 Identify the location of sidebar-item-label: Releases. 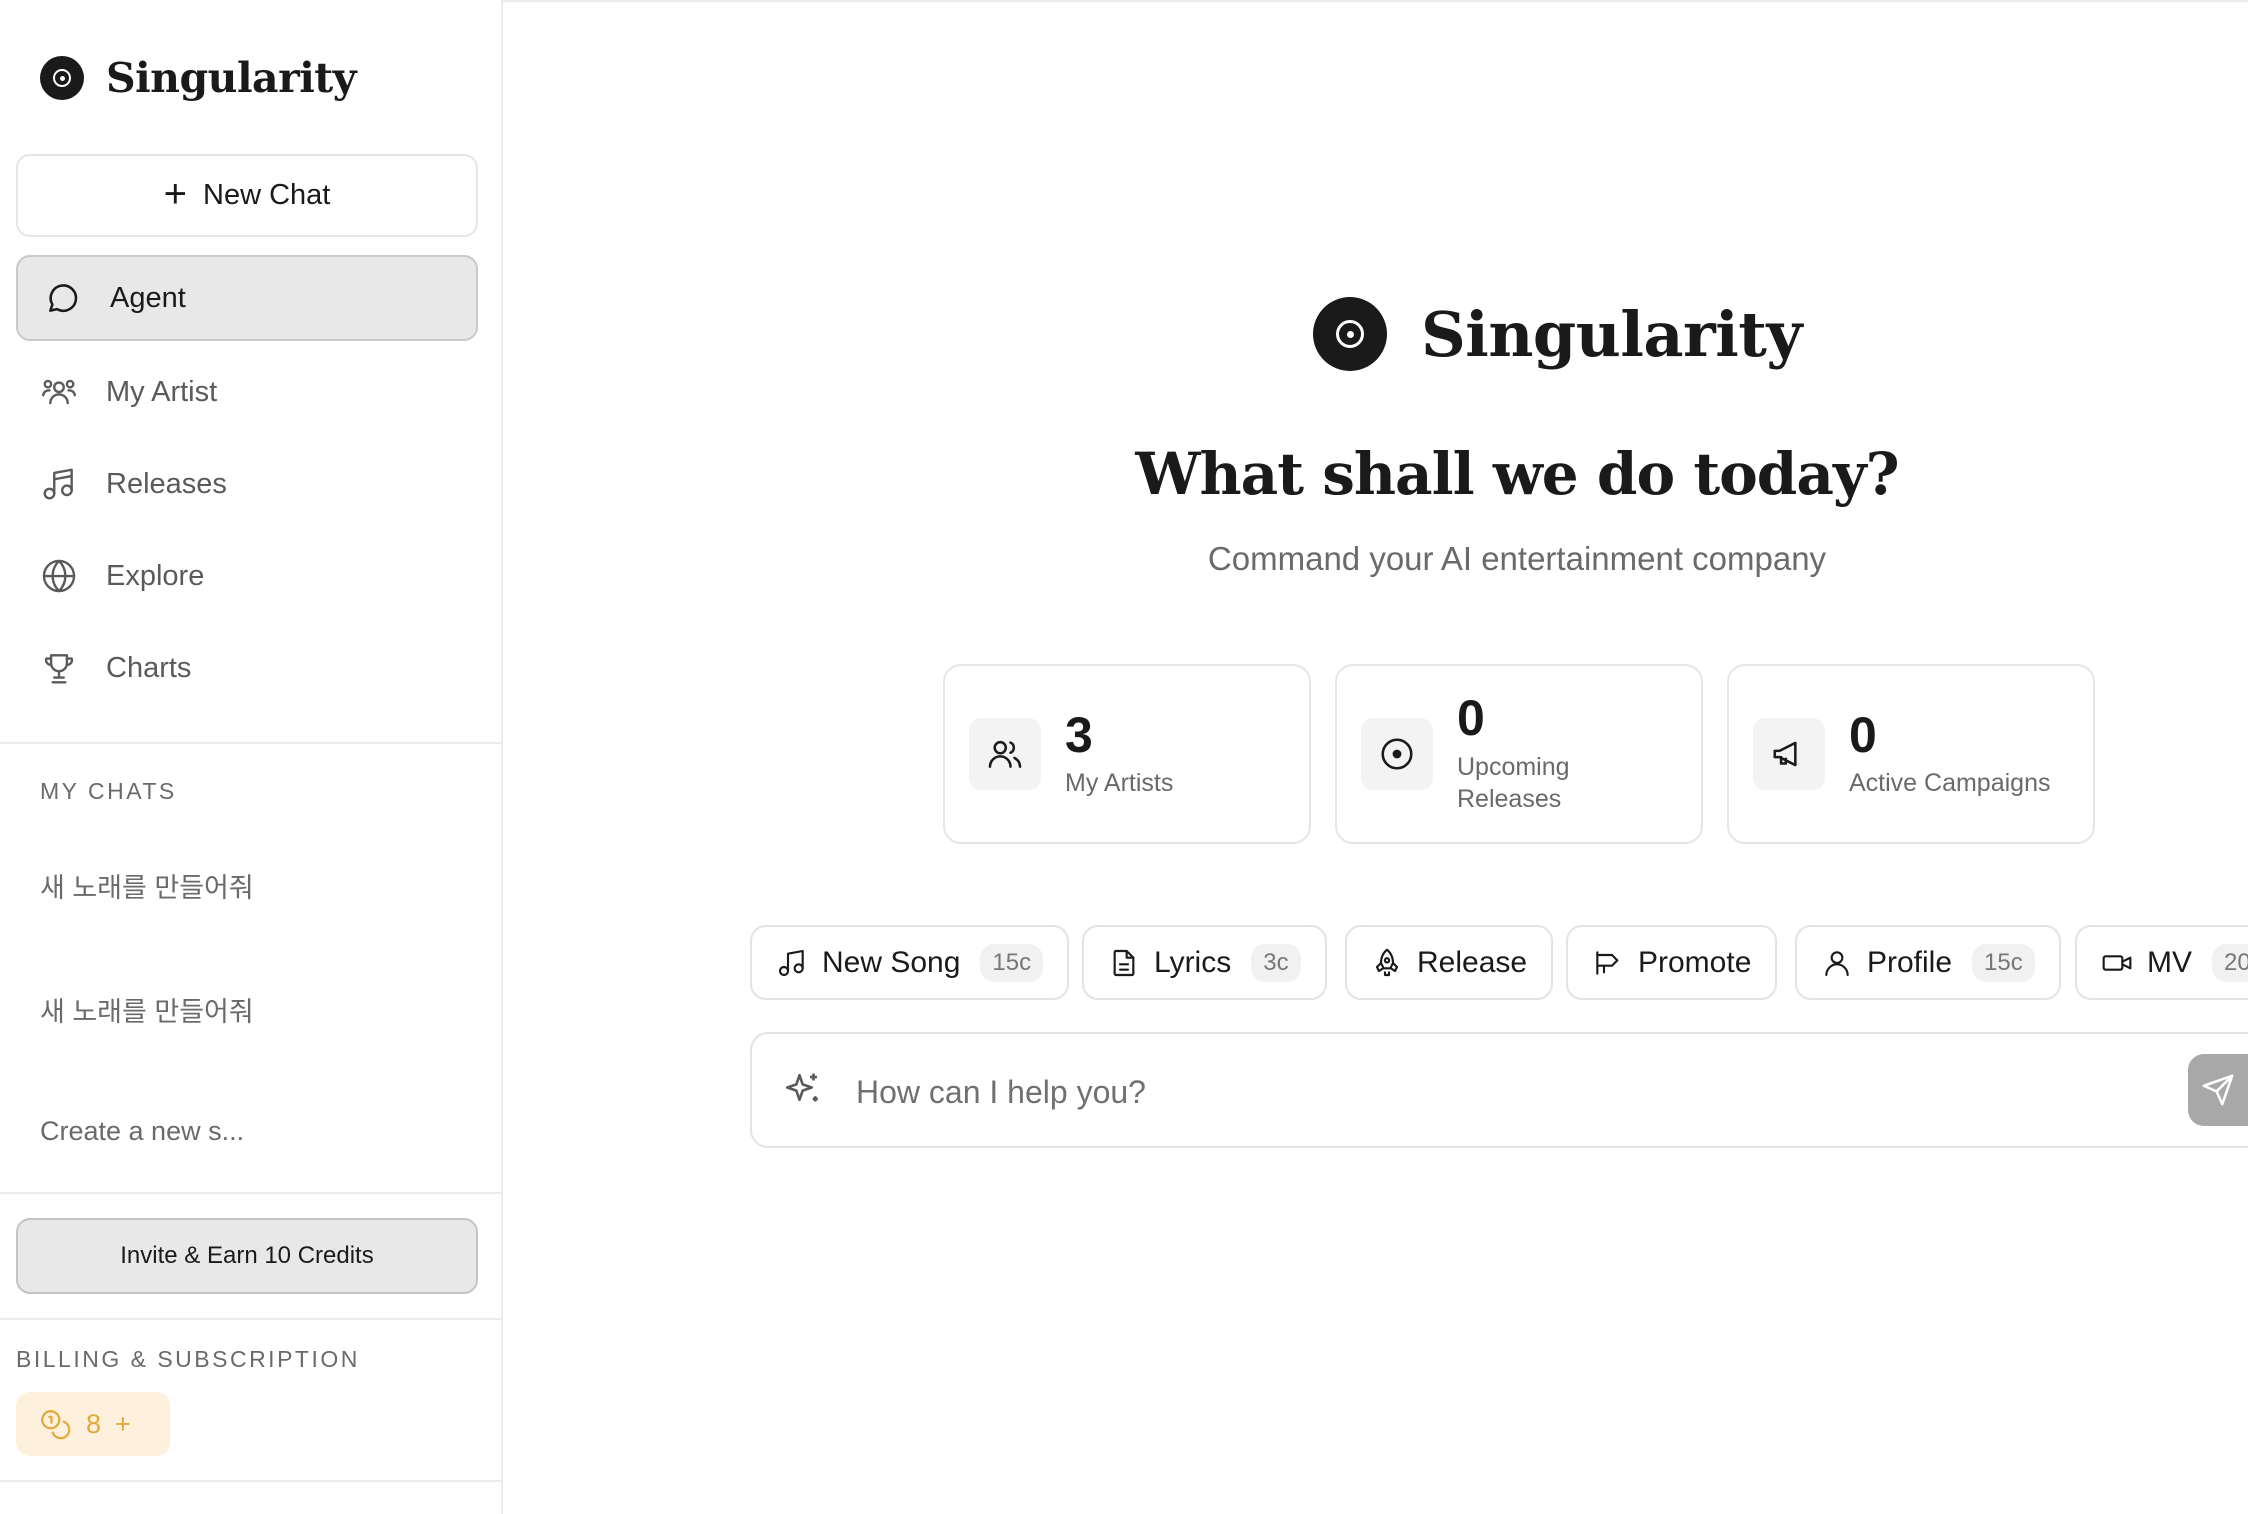
(166, 483).